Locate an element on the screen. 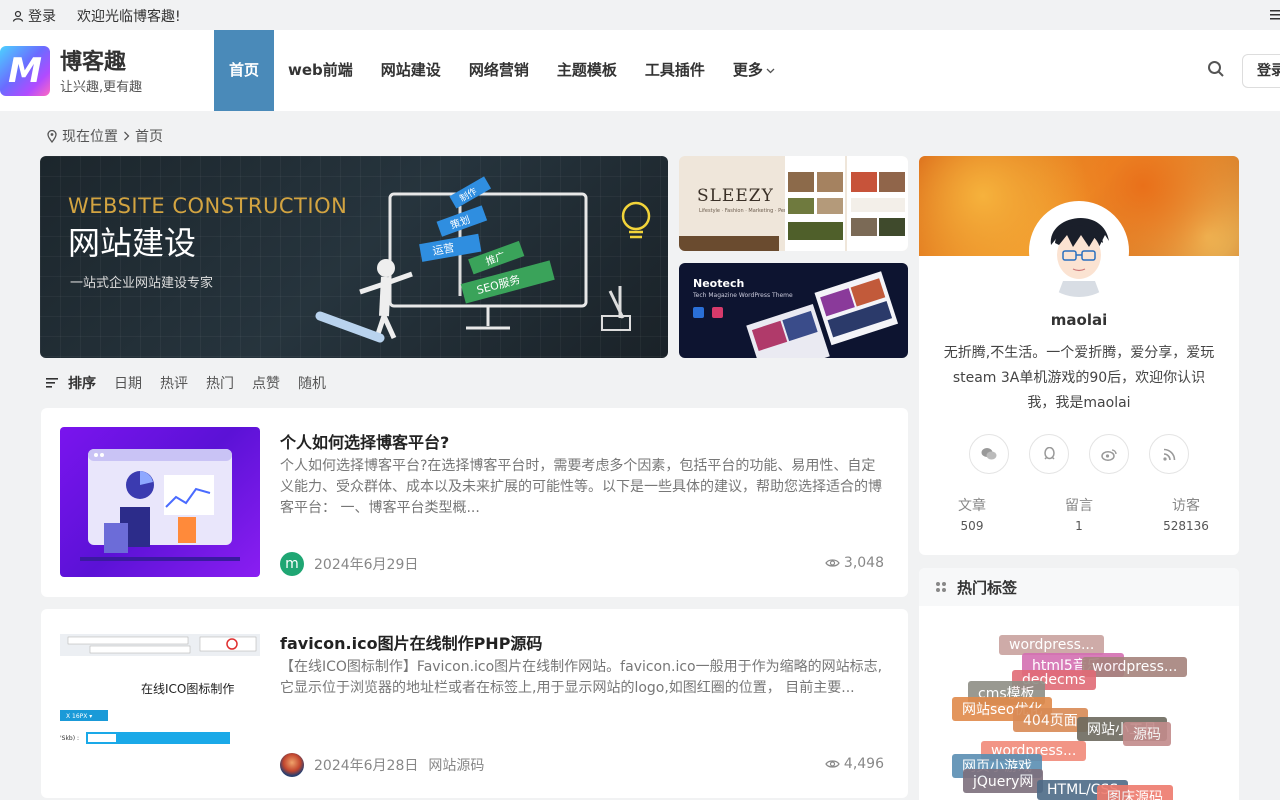  stat-articles-label: 文章 is located at coordinates (972, 506).